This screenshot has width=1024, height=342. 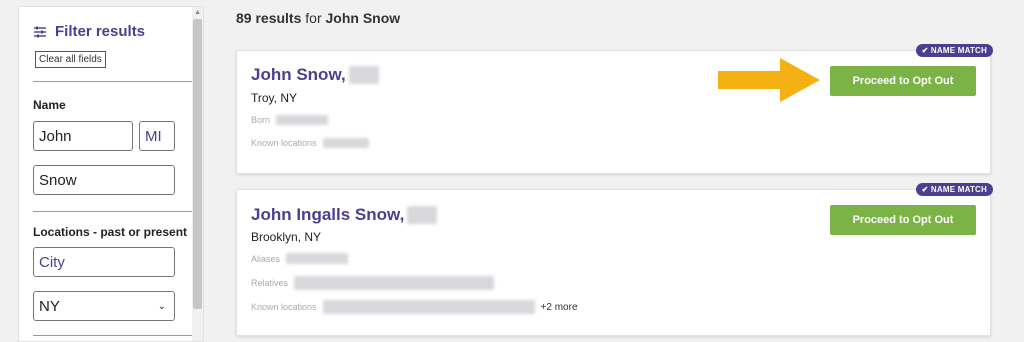 I want to click on results-summary: 89 results for John Snow, so click(x=318, y=18).